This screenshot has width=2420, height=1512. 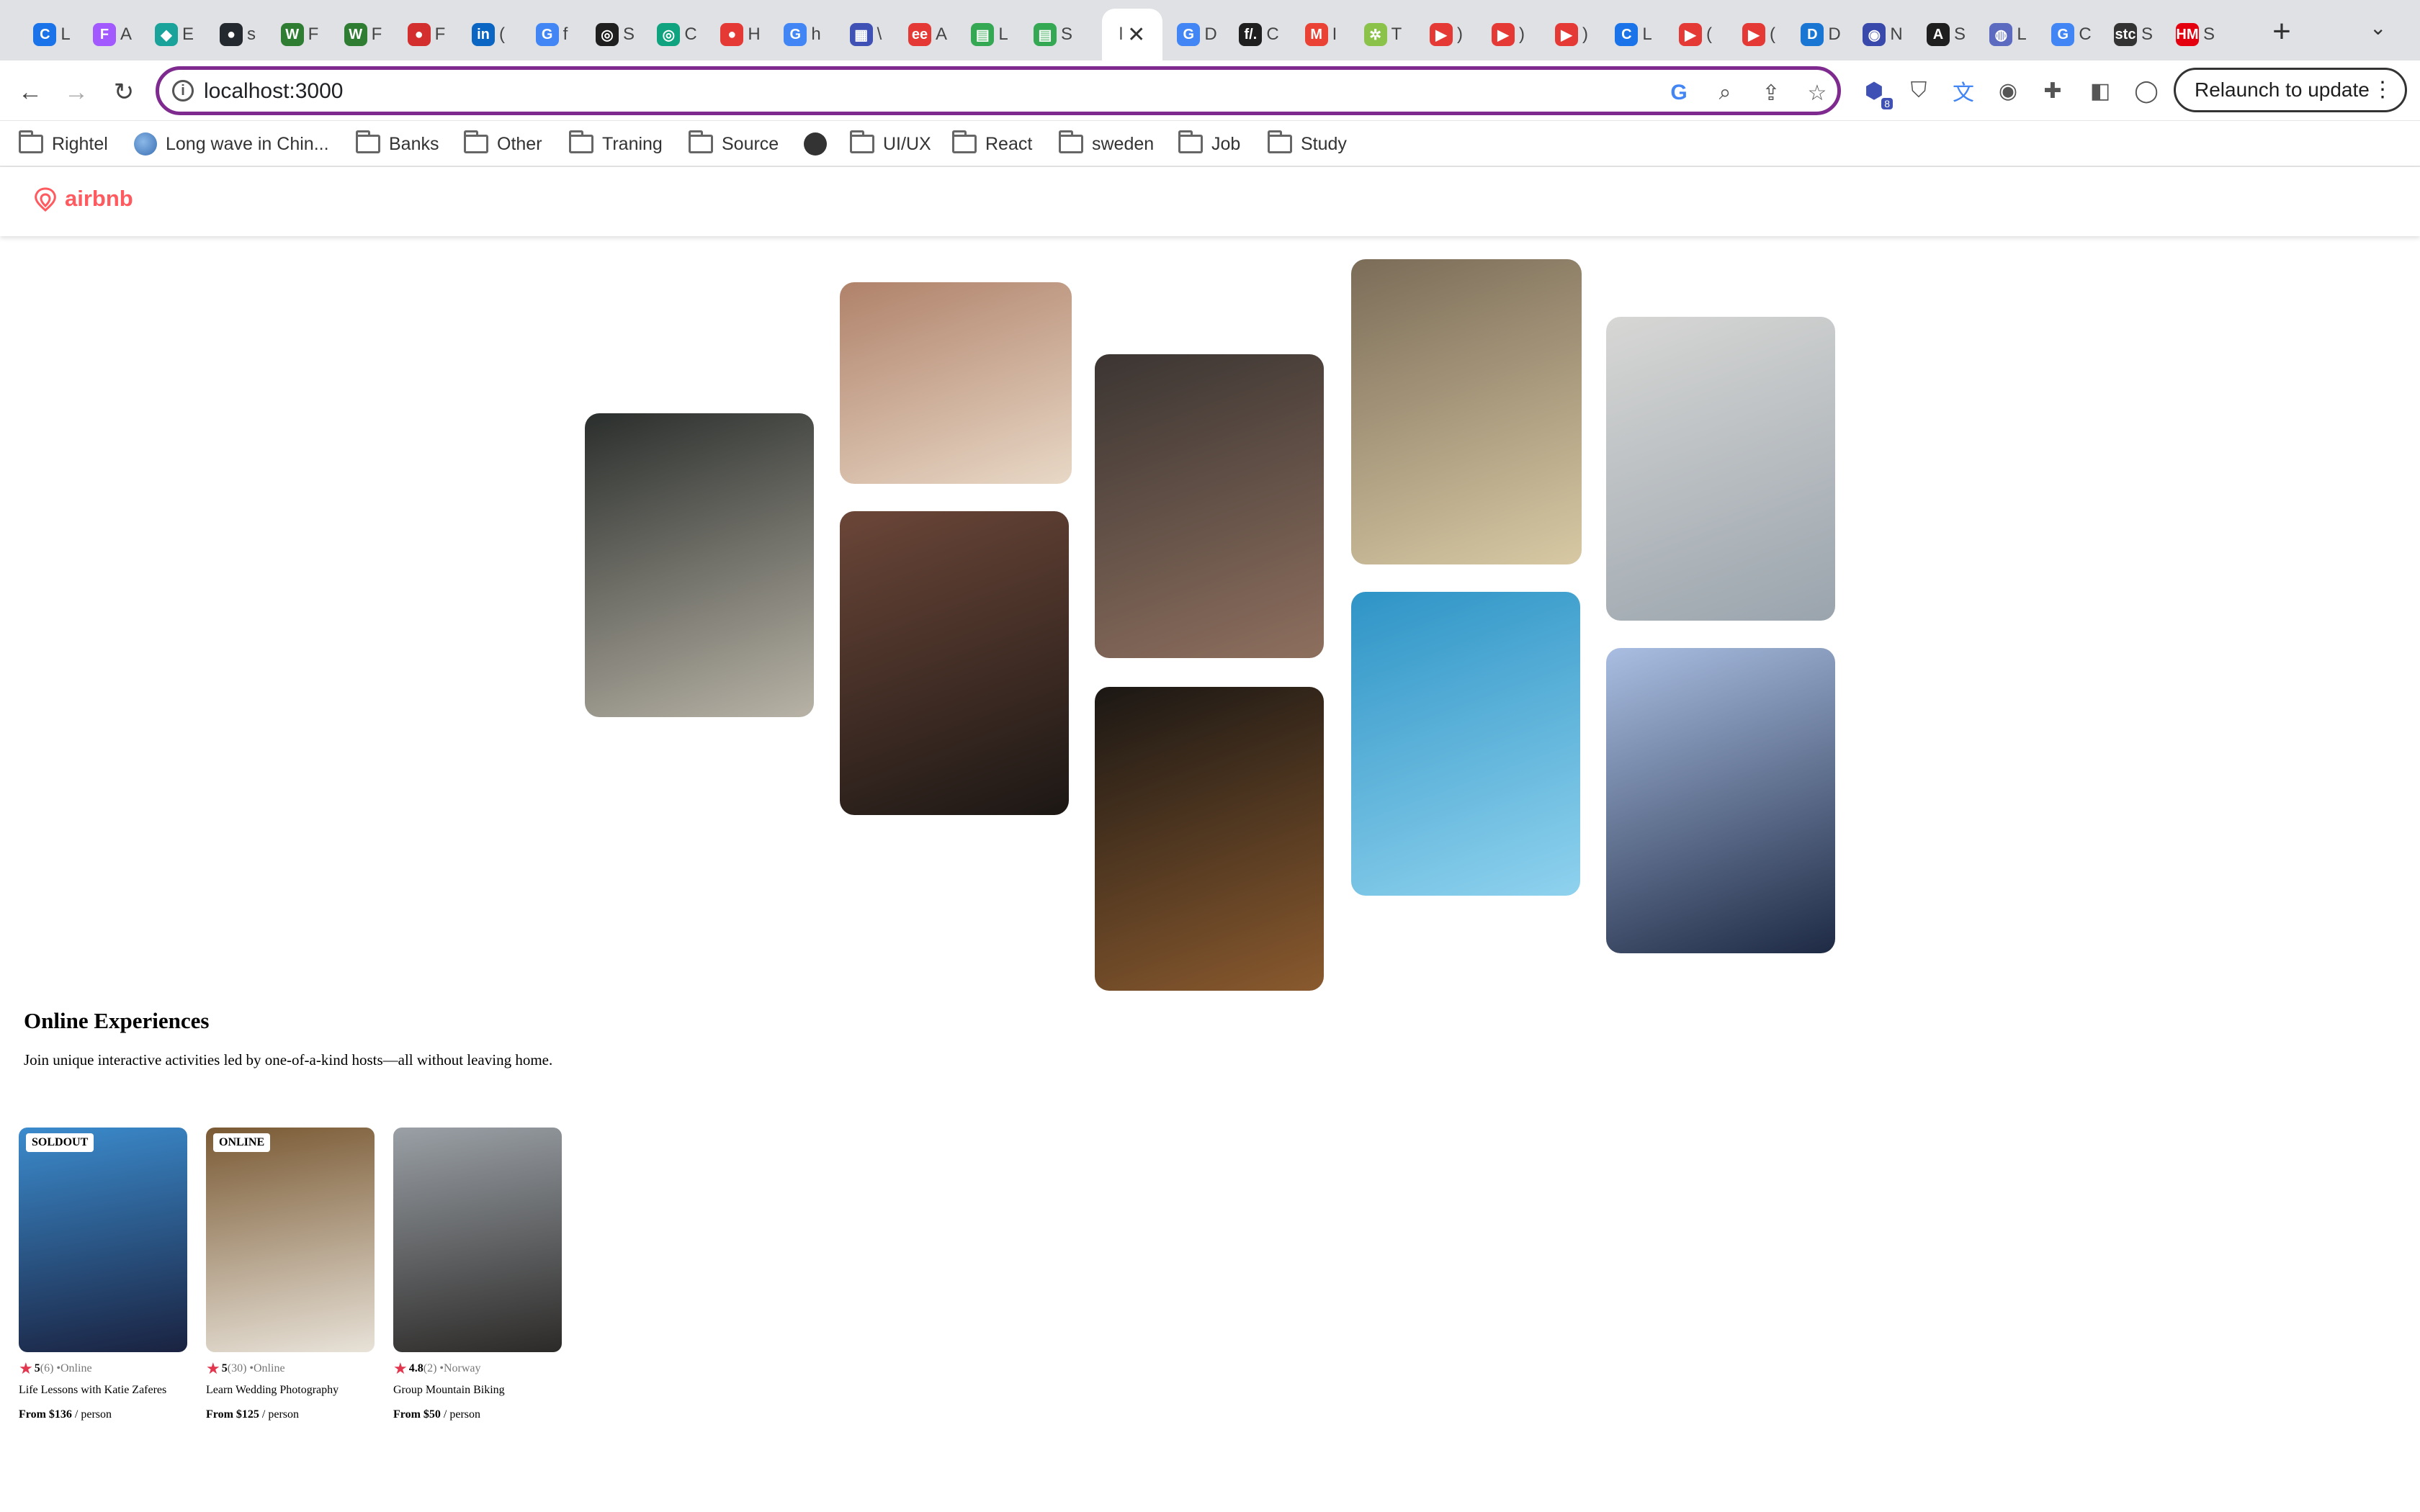 What do you see at coordinates (615, 34) in the screenshot?
I see `browser-tab: ◎ S` at bounding box center [615, 34].